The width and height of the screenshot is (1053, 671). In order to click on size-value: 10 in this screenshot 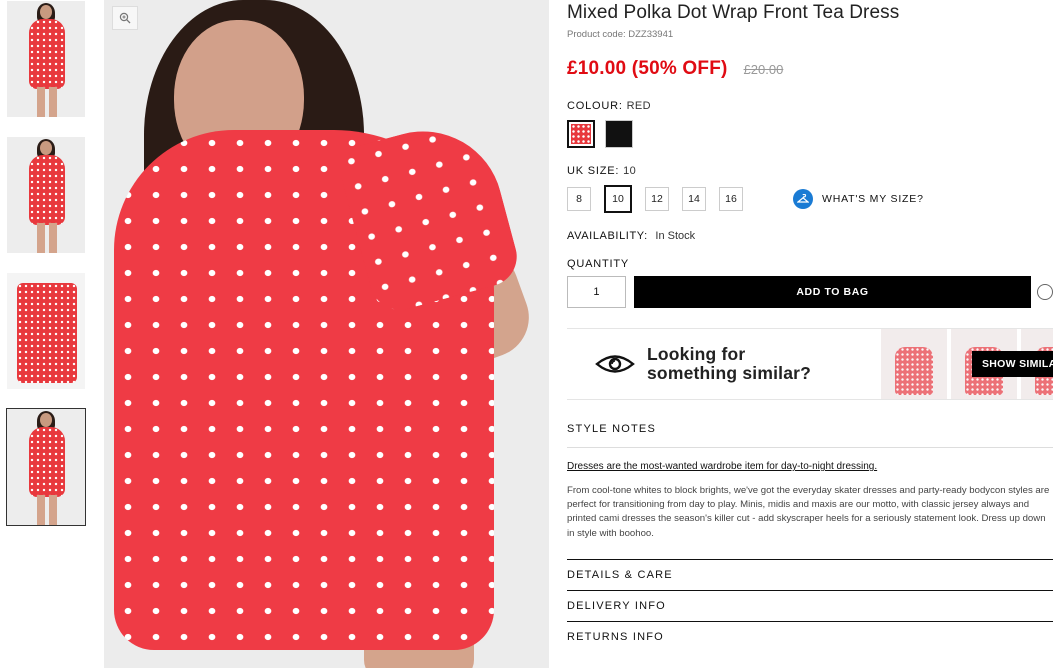, I will do `click(630, 171)`.